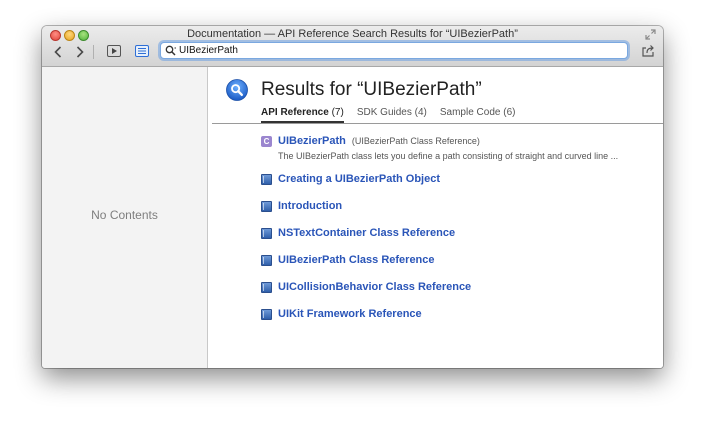 This screenshot has width=707, height=428. Describe the element at coordinates (374, 287) in the screenshot. I see `result-link: UICollisionBehavior Class Reference` at that location.